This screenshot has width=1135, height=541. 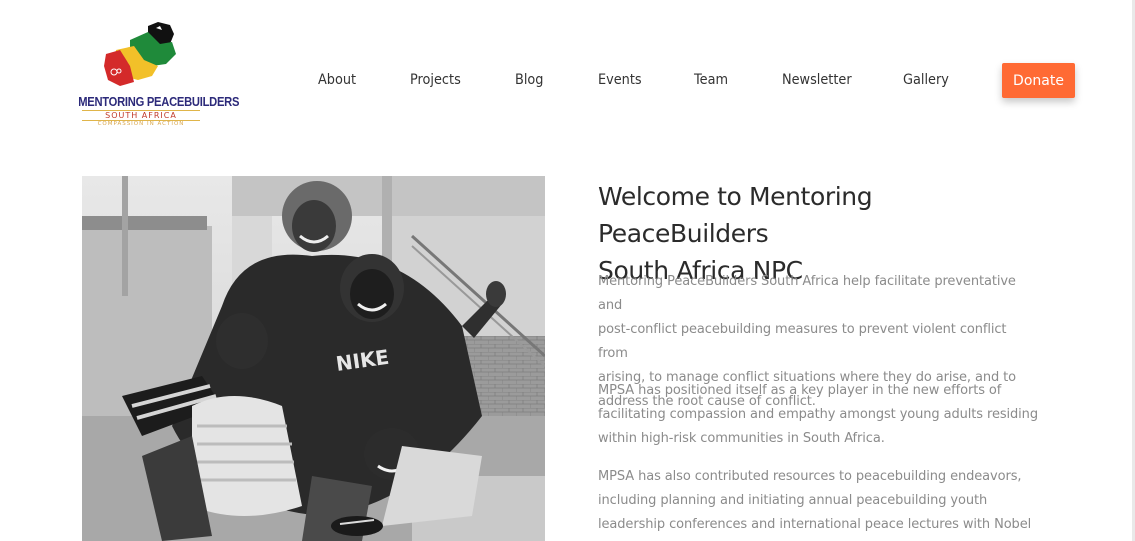 What do you see at coordinates (529, 80) in the screenshot?
I see `nav-link-blog: Blog` at bounding box center [529, 80].